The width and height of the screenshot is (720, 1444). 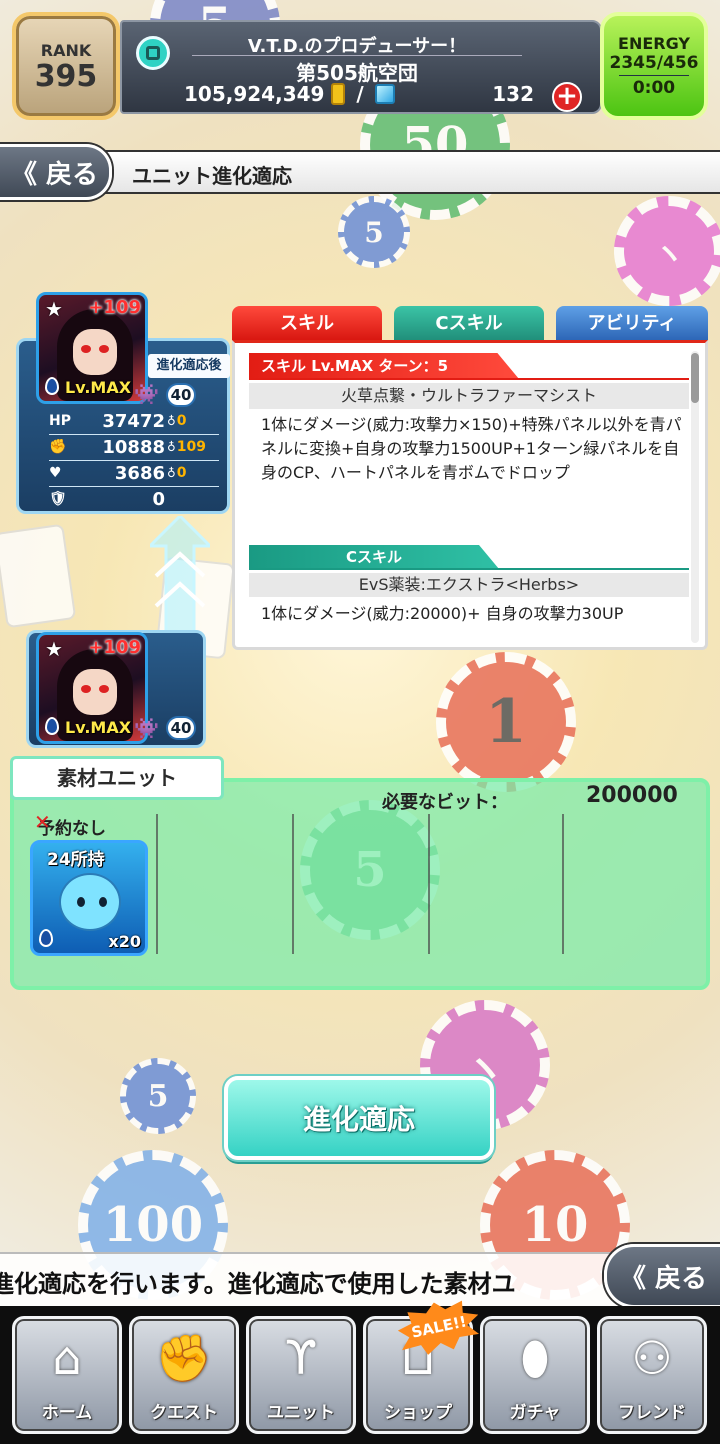 What do you see at coordinates (567, 97) in the screenshot?
I see `add-gems-button: +` at bounding box center [567, 97].